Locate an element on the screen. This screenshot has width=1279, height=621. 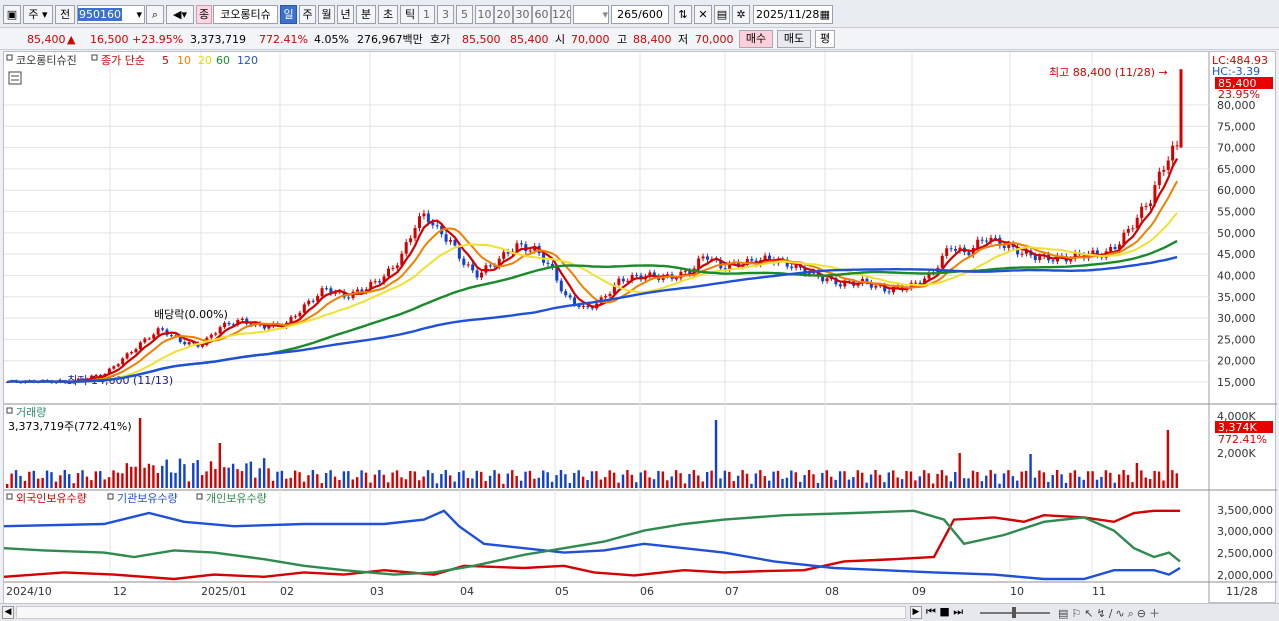
prev-button: 전 is located at coordinates (65, 14).